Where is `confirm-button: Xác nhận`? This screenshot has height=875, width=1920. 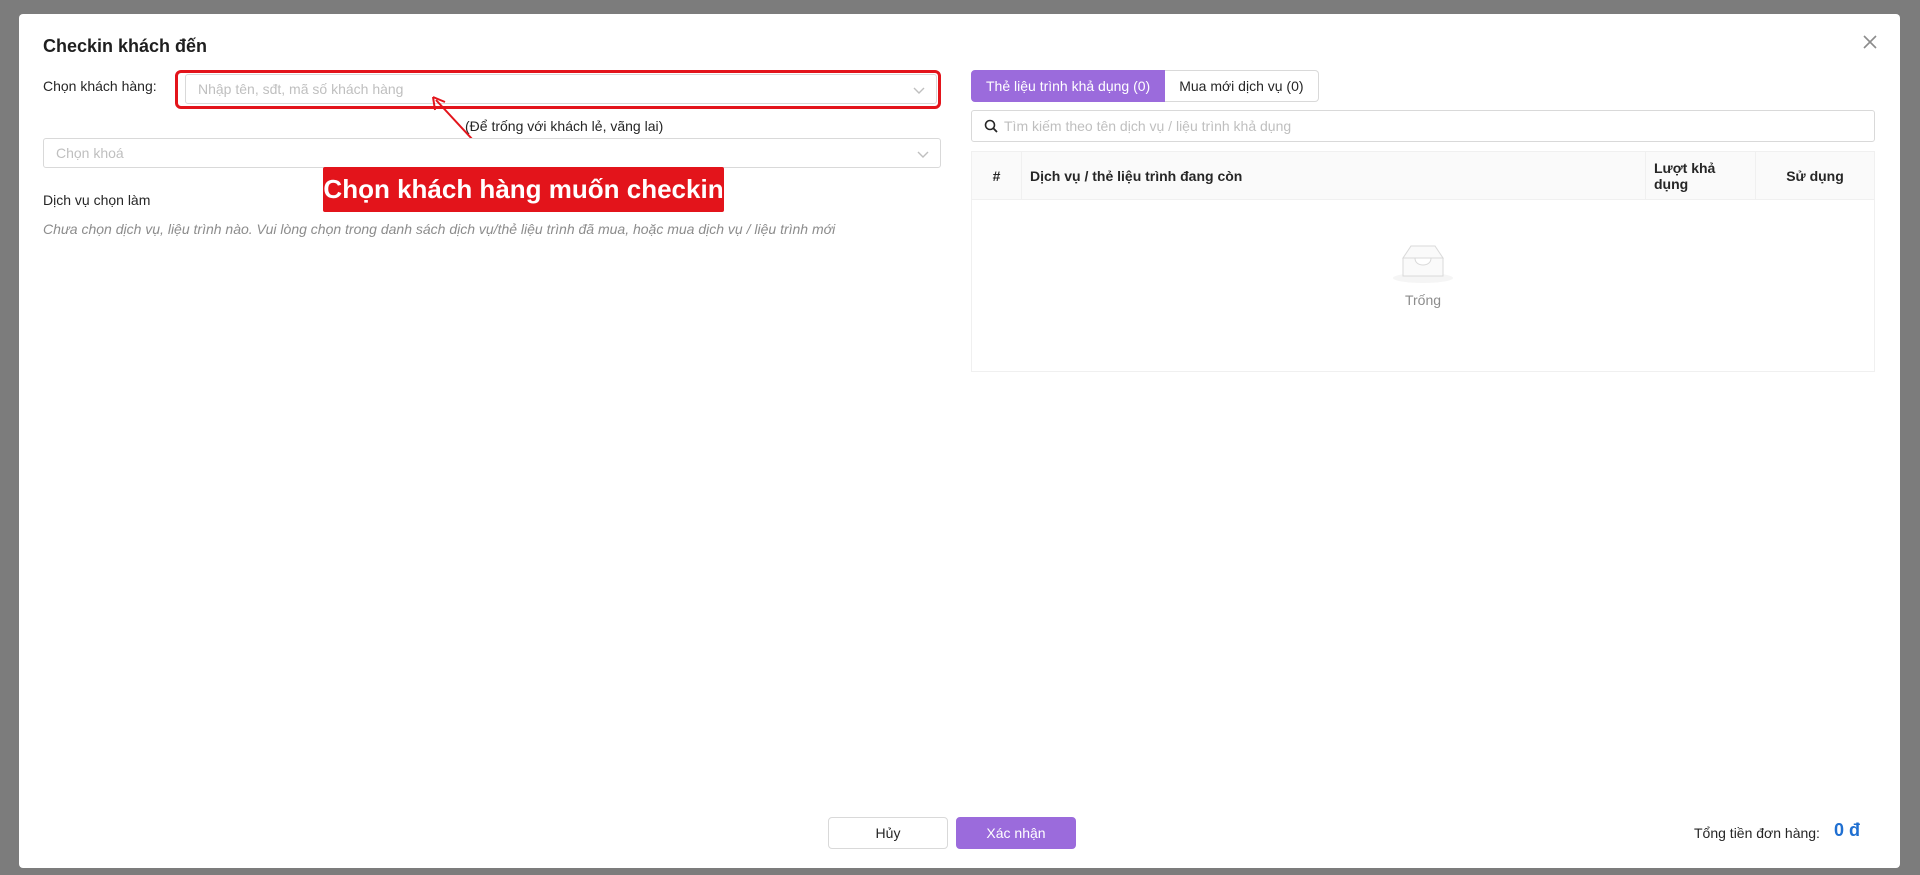 confirm-button: Xác nhận is located at coordinates (1016, 833).